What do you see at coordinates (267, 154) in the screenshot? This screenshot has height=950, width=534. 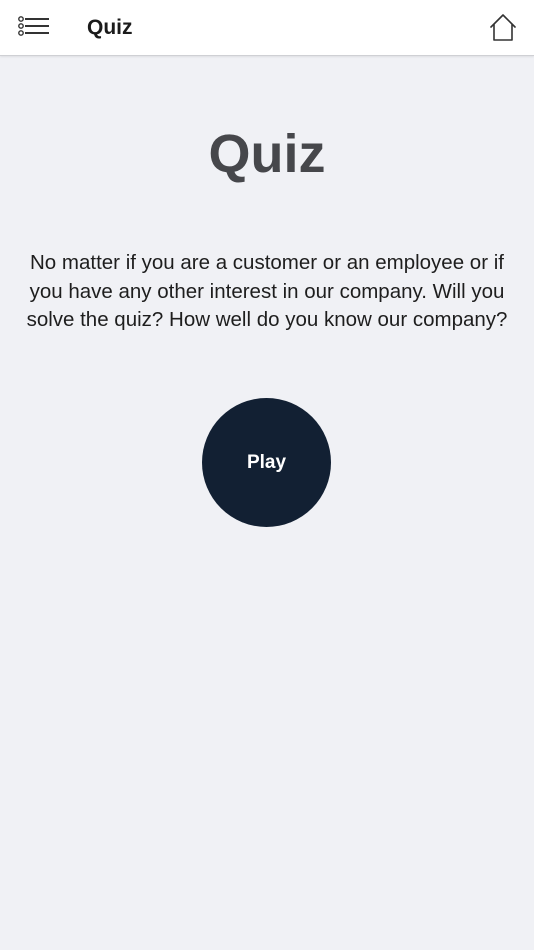 I see `quiz-heading: Quiz` at bounding box center [267, 154].